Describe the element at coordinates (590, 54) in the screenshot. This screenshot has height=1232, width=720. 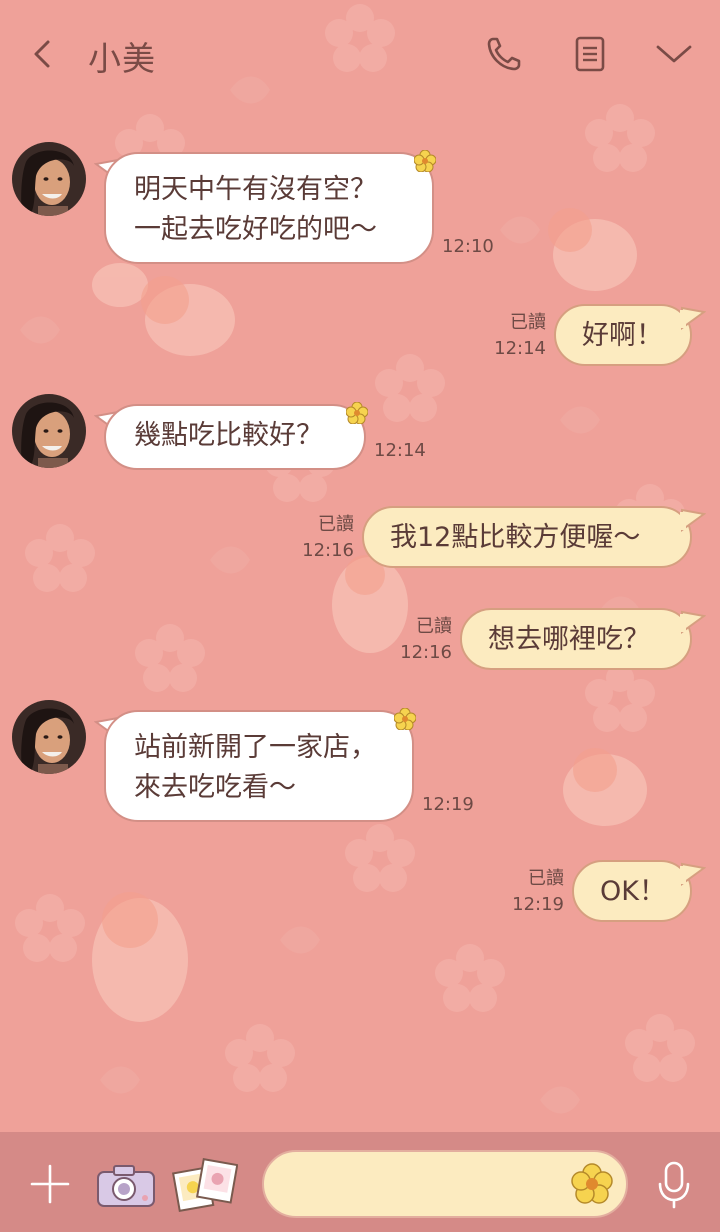
I see `notes-icon` at that location.